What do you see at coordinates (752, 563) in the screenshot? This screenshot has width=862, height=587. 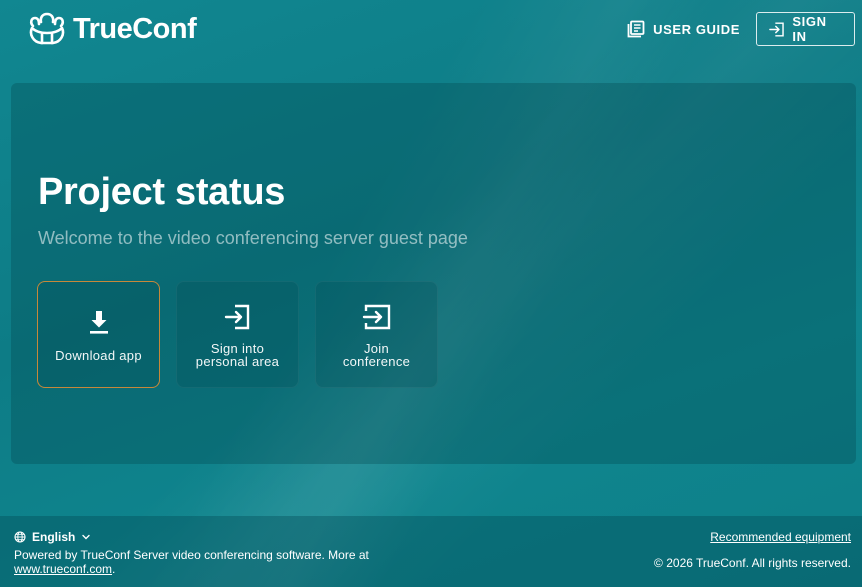 I see `copyright: © 2026 TrueConf. All rights reserved.` at bounding box center [752, 563].